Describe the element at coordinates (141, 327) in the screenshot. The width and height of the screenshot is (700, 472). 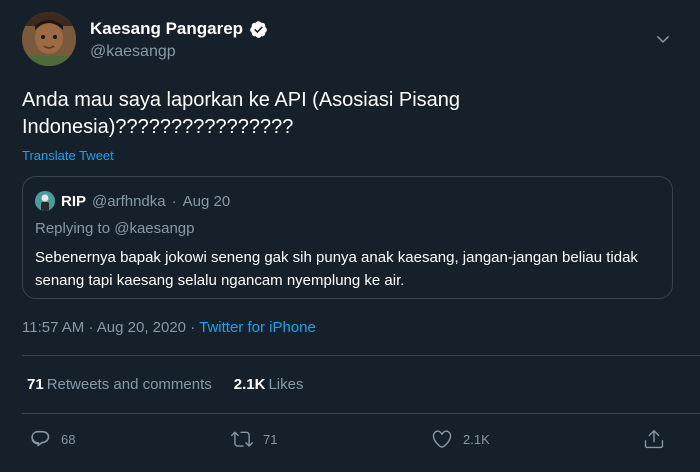
I see `tweet-date: Aug 20, 2020` at that location.